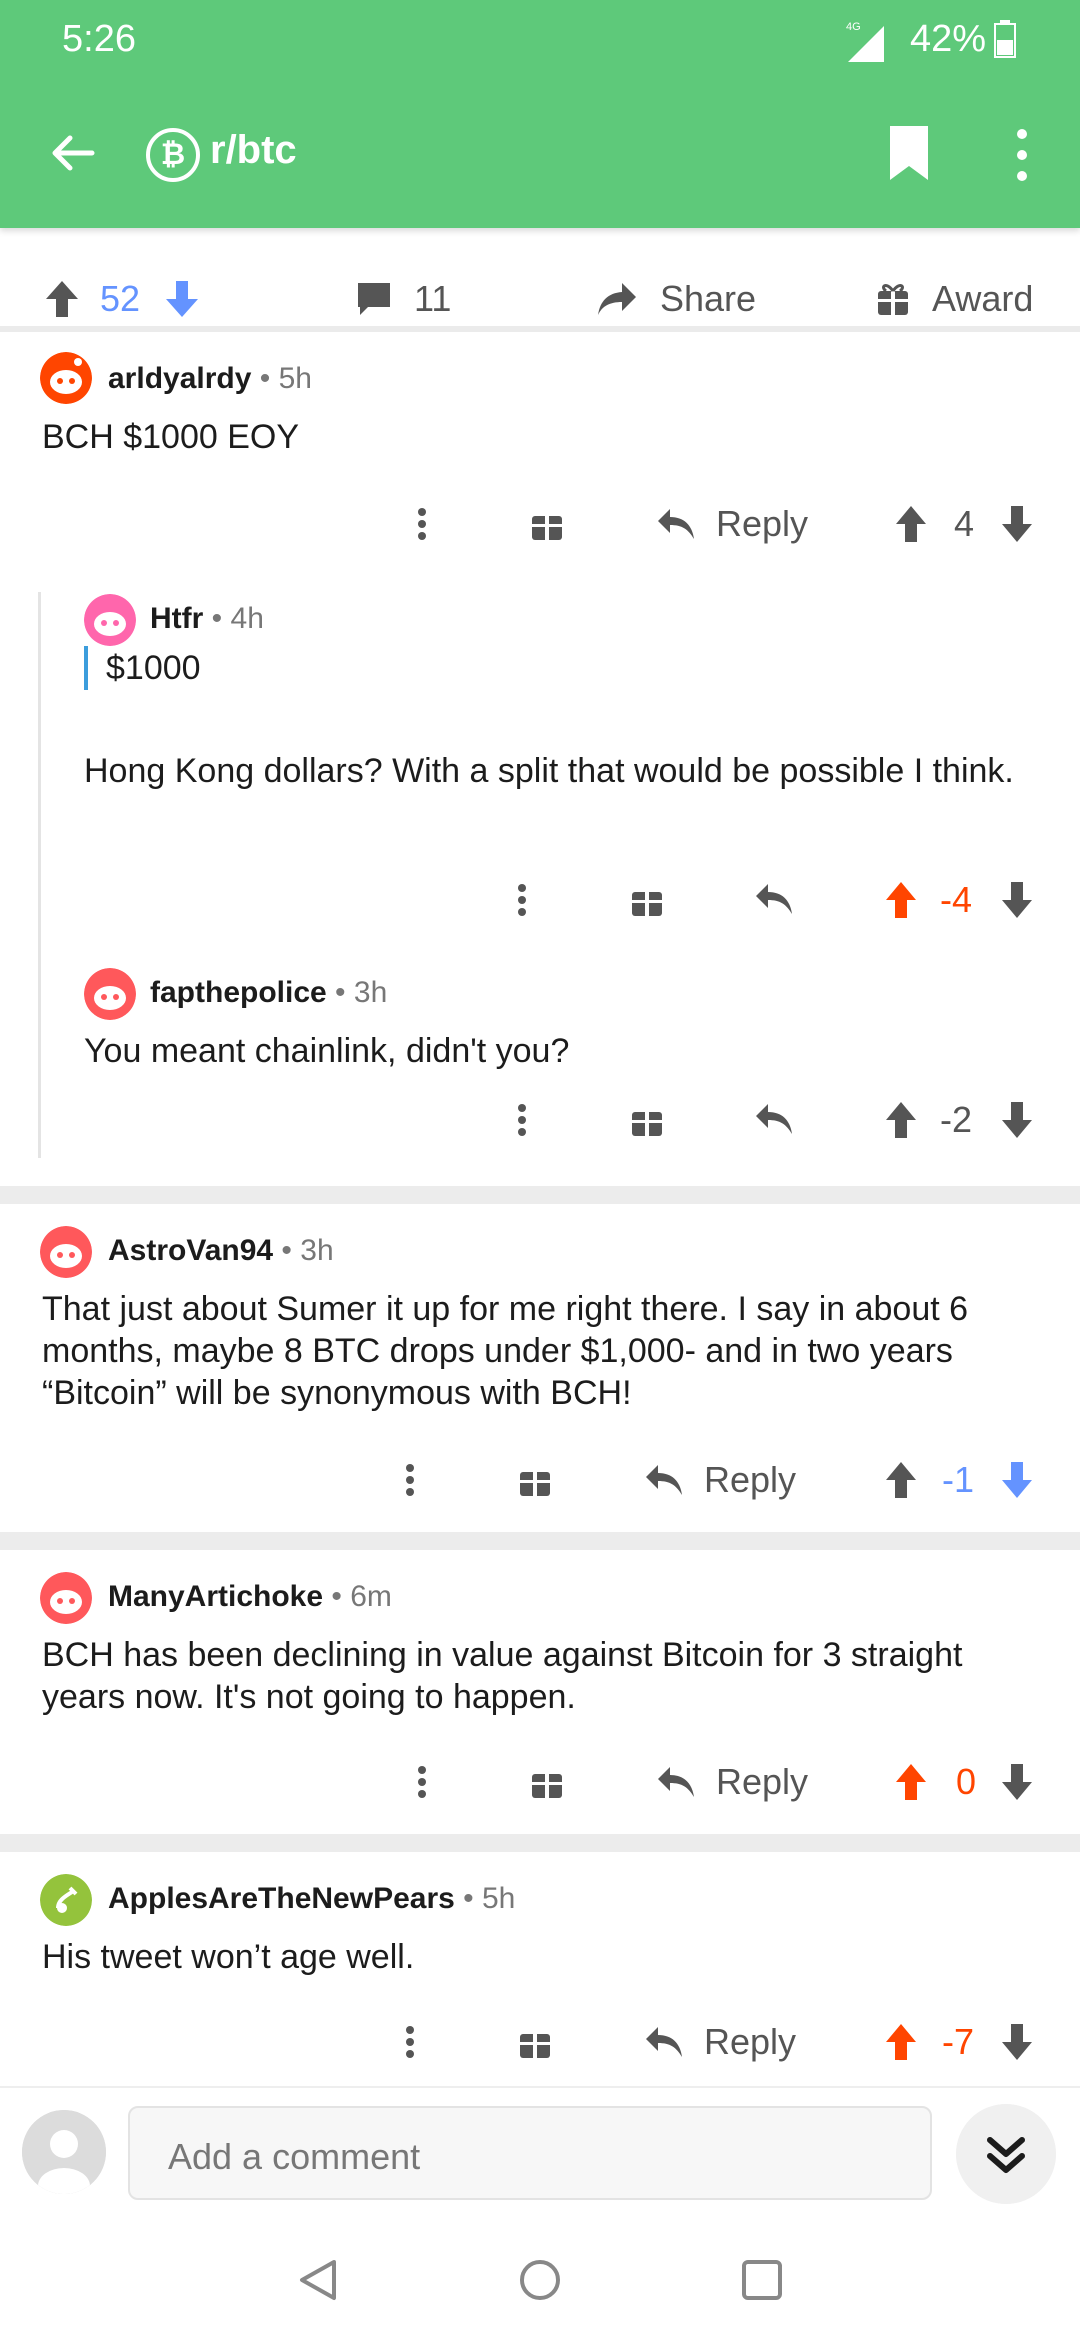  I want to click on nav-back-icon, so click(318, 2280).